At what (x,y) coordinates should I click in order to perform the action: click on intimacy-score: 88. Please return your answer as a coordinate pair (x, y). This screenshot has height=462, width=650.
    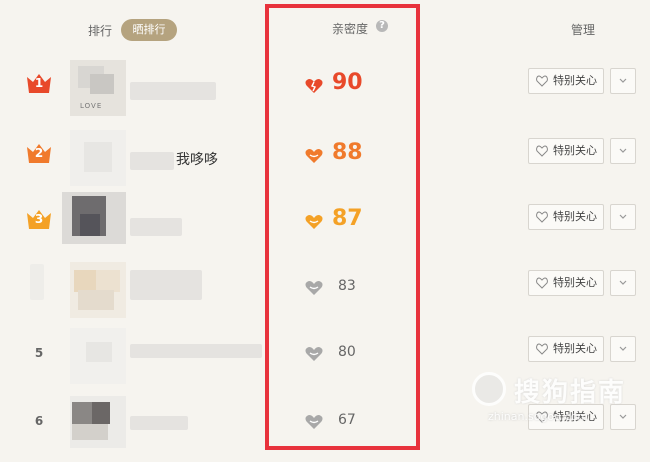
    Looking at the image, I should click on (355, 158).